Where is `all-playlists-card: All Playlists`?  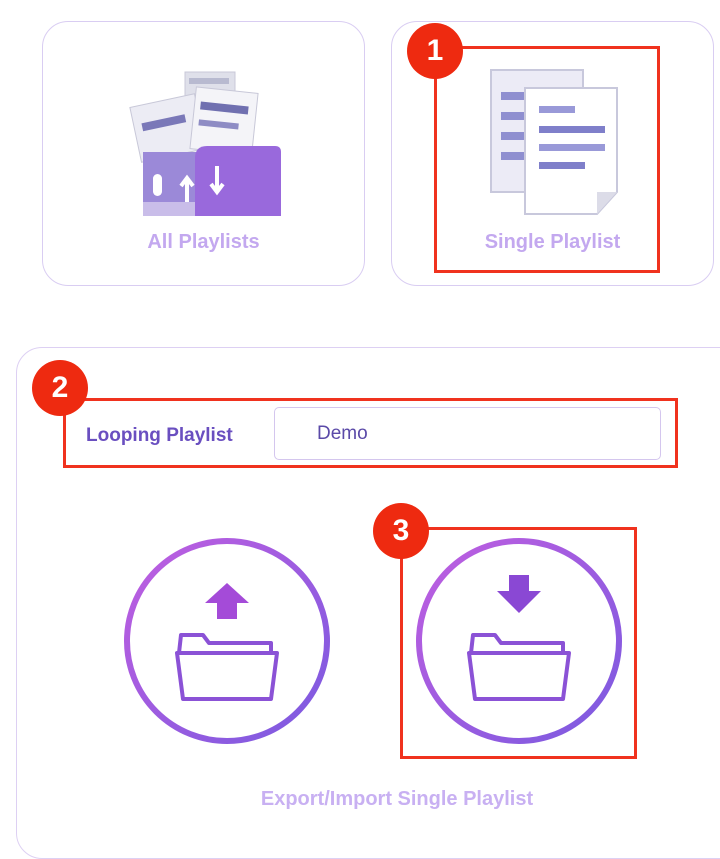
all-playlists-card: All Playlists is located at coordinates (203, 153).